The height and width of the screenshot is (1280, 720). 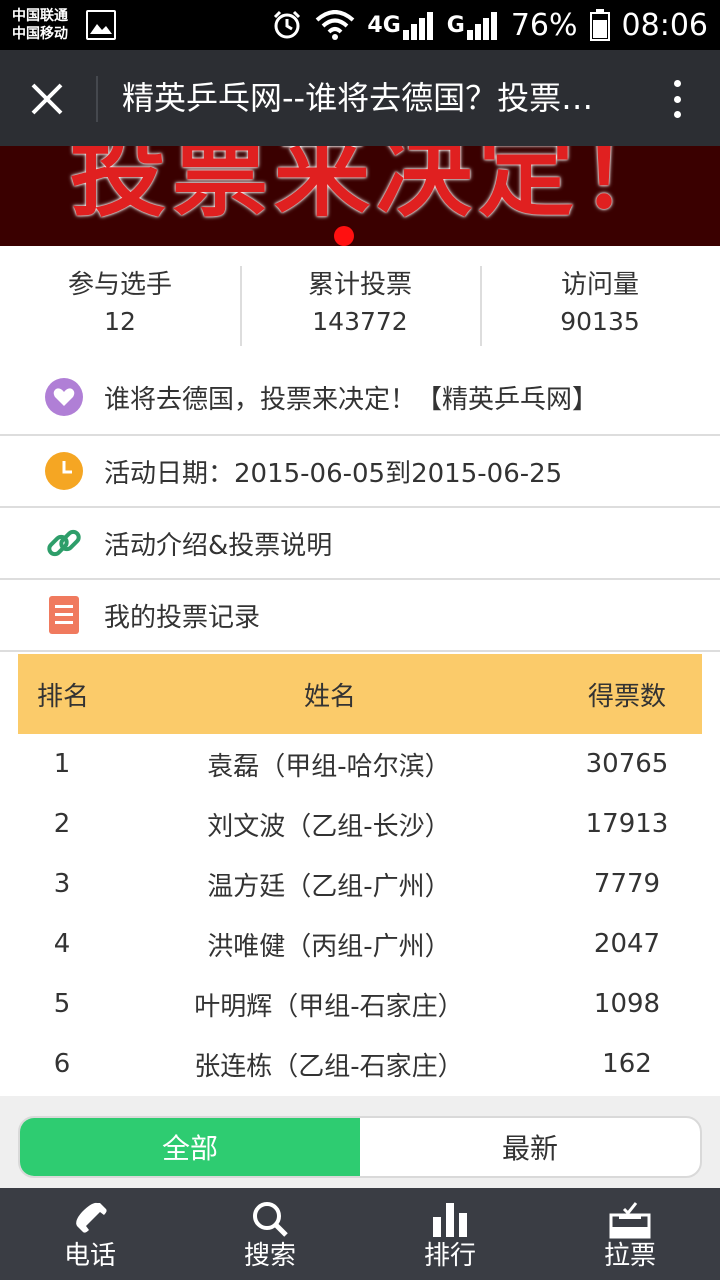 I want to click on cell-votes: 2047, so click(x=627, y=944).